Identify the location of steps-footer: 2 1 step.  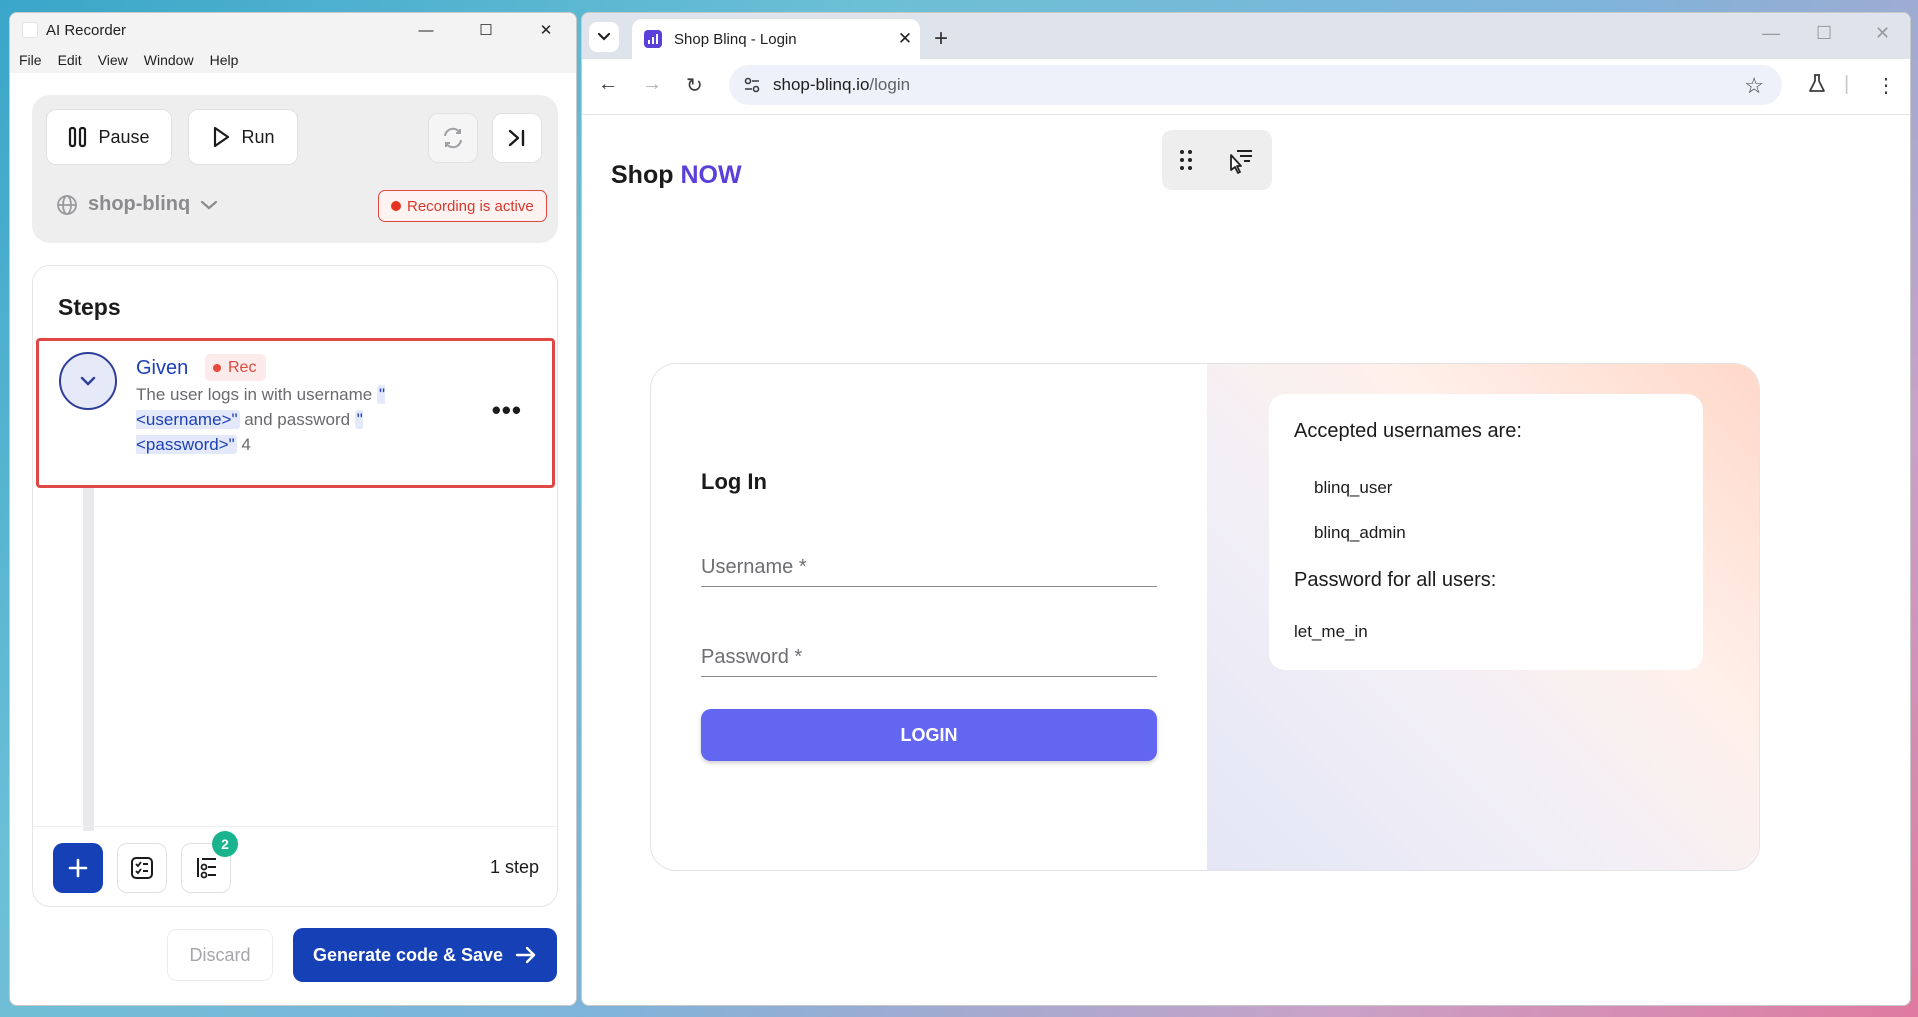
(295, 866).